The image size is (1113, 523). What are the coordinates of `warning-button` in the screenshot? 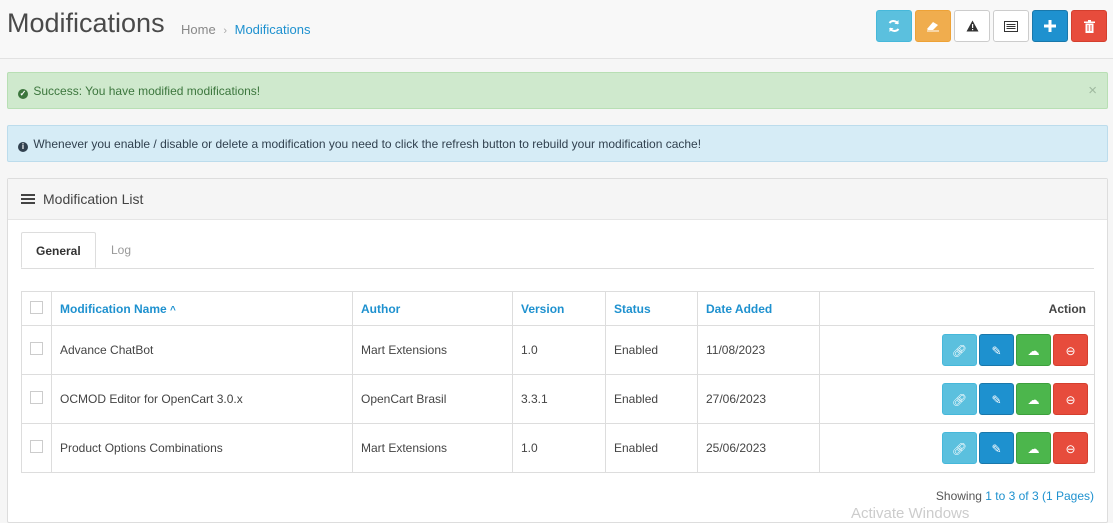 It's located at (972, 26).